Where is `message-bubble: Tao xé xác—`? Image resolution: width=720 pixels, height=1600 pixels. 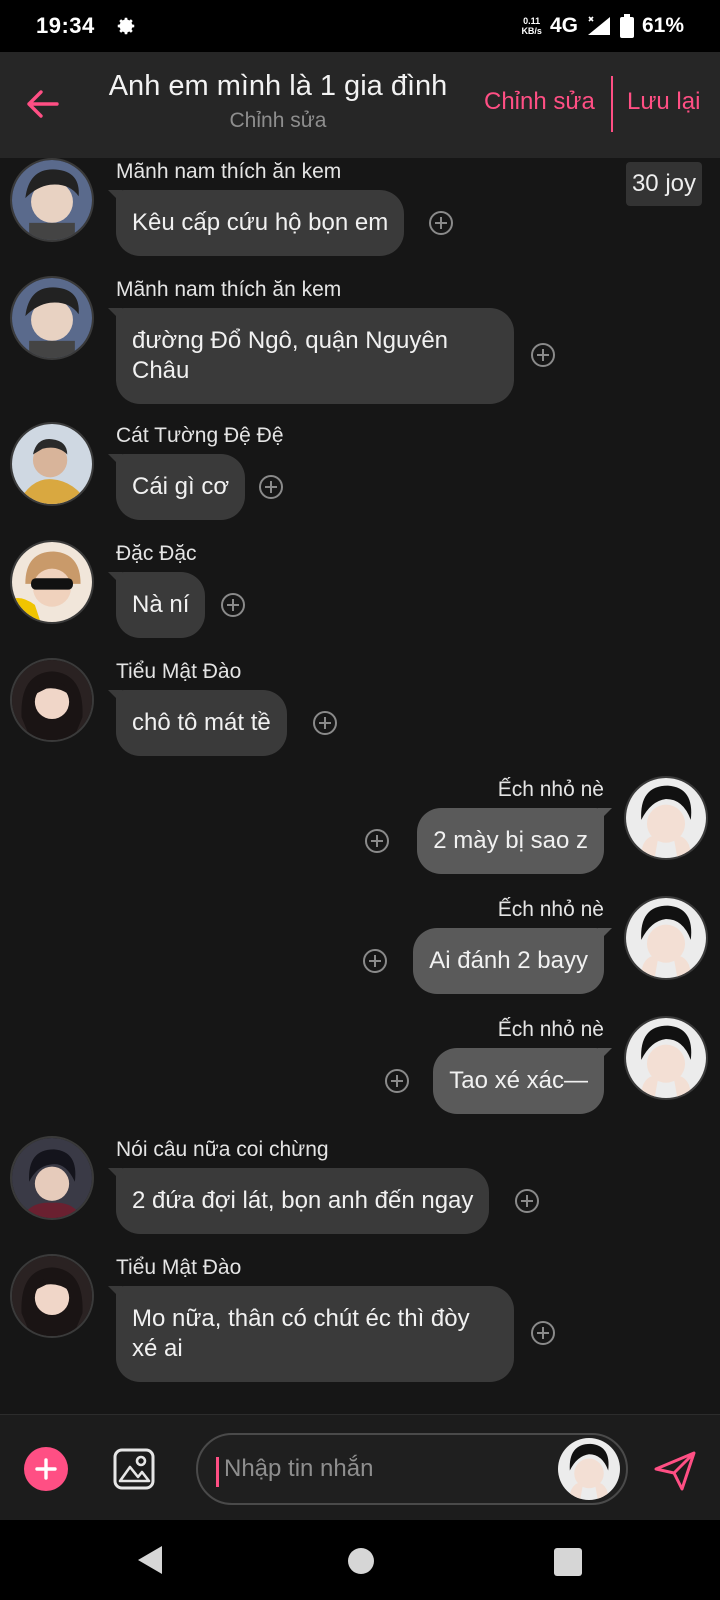 message-bubble: Tao xé xác— is located at coordinates (522, 1081).